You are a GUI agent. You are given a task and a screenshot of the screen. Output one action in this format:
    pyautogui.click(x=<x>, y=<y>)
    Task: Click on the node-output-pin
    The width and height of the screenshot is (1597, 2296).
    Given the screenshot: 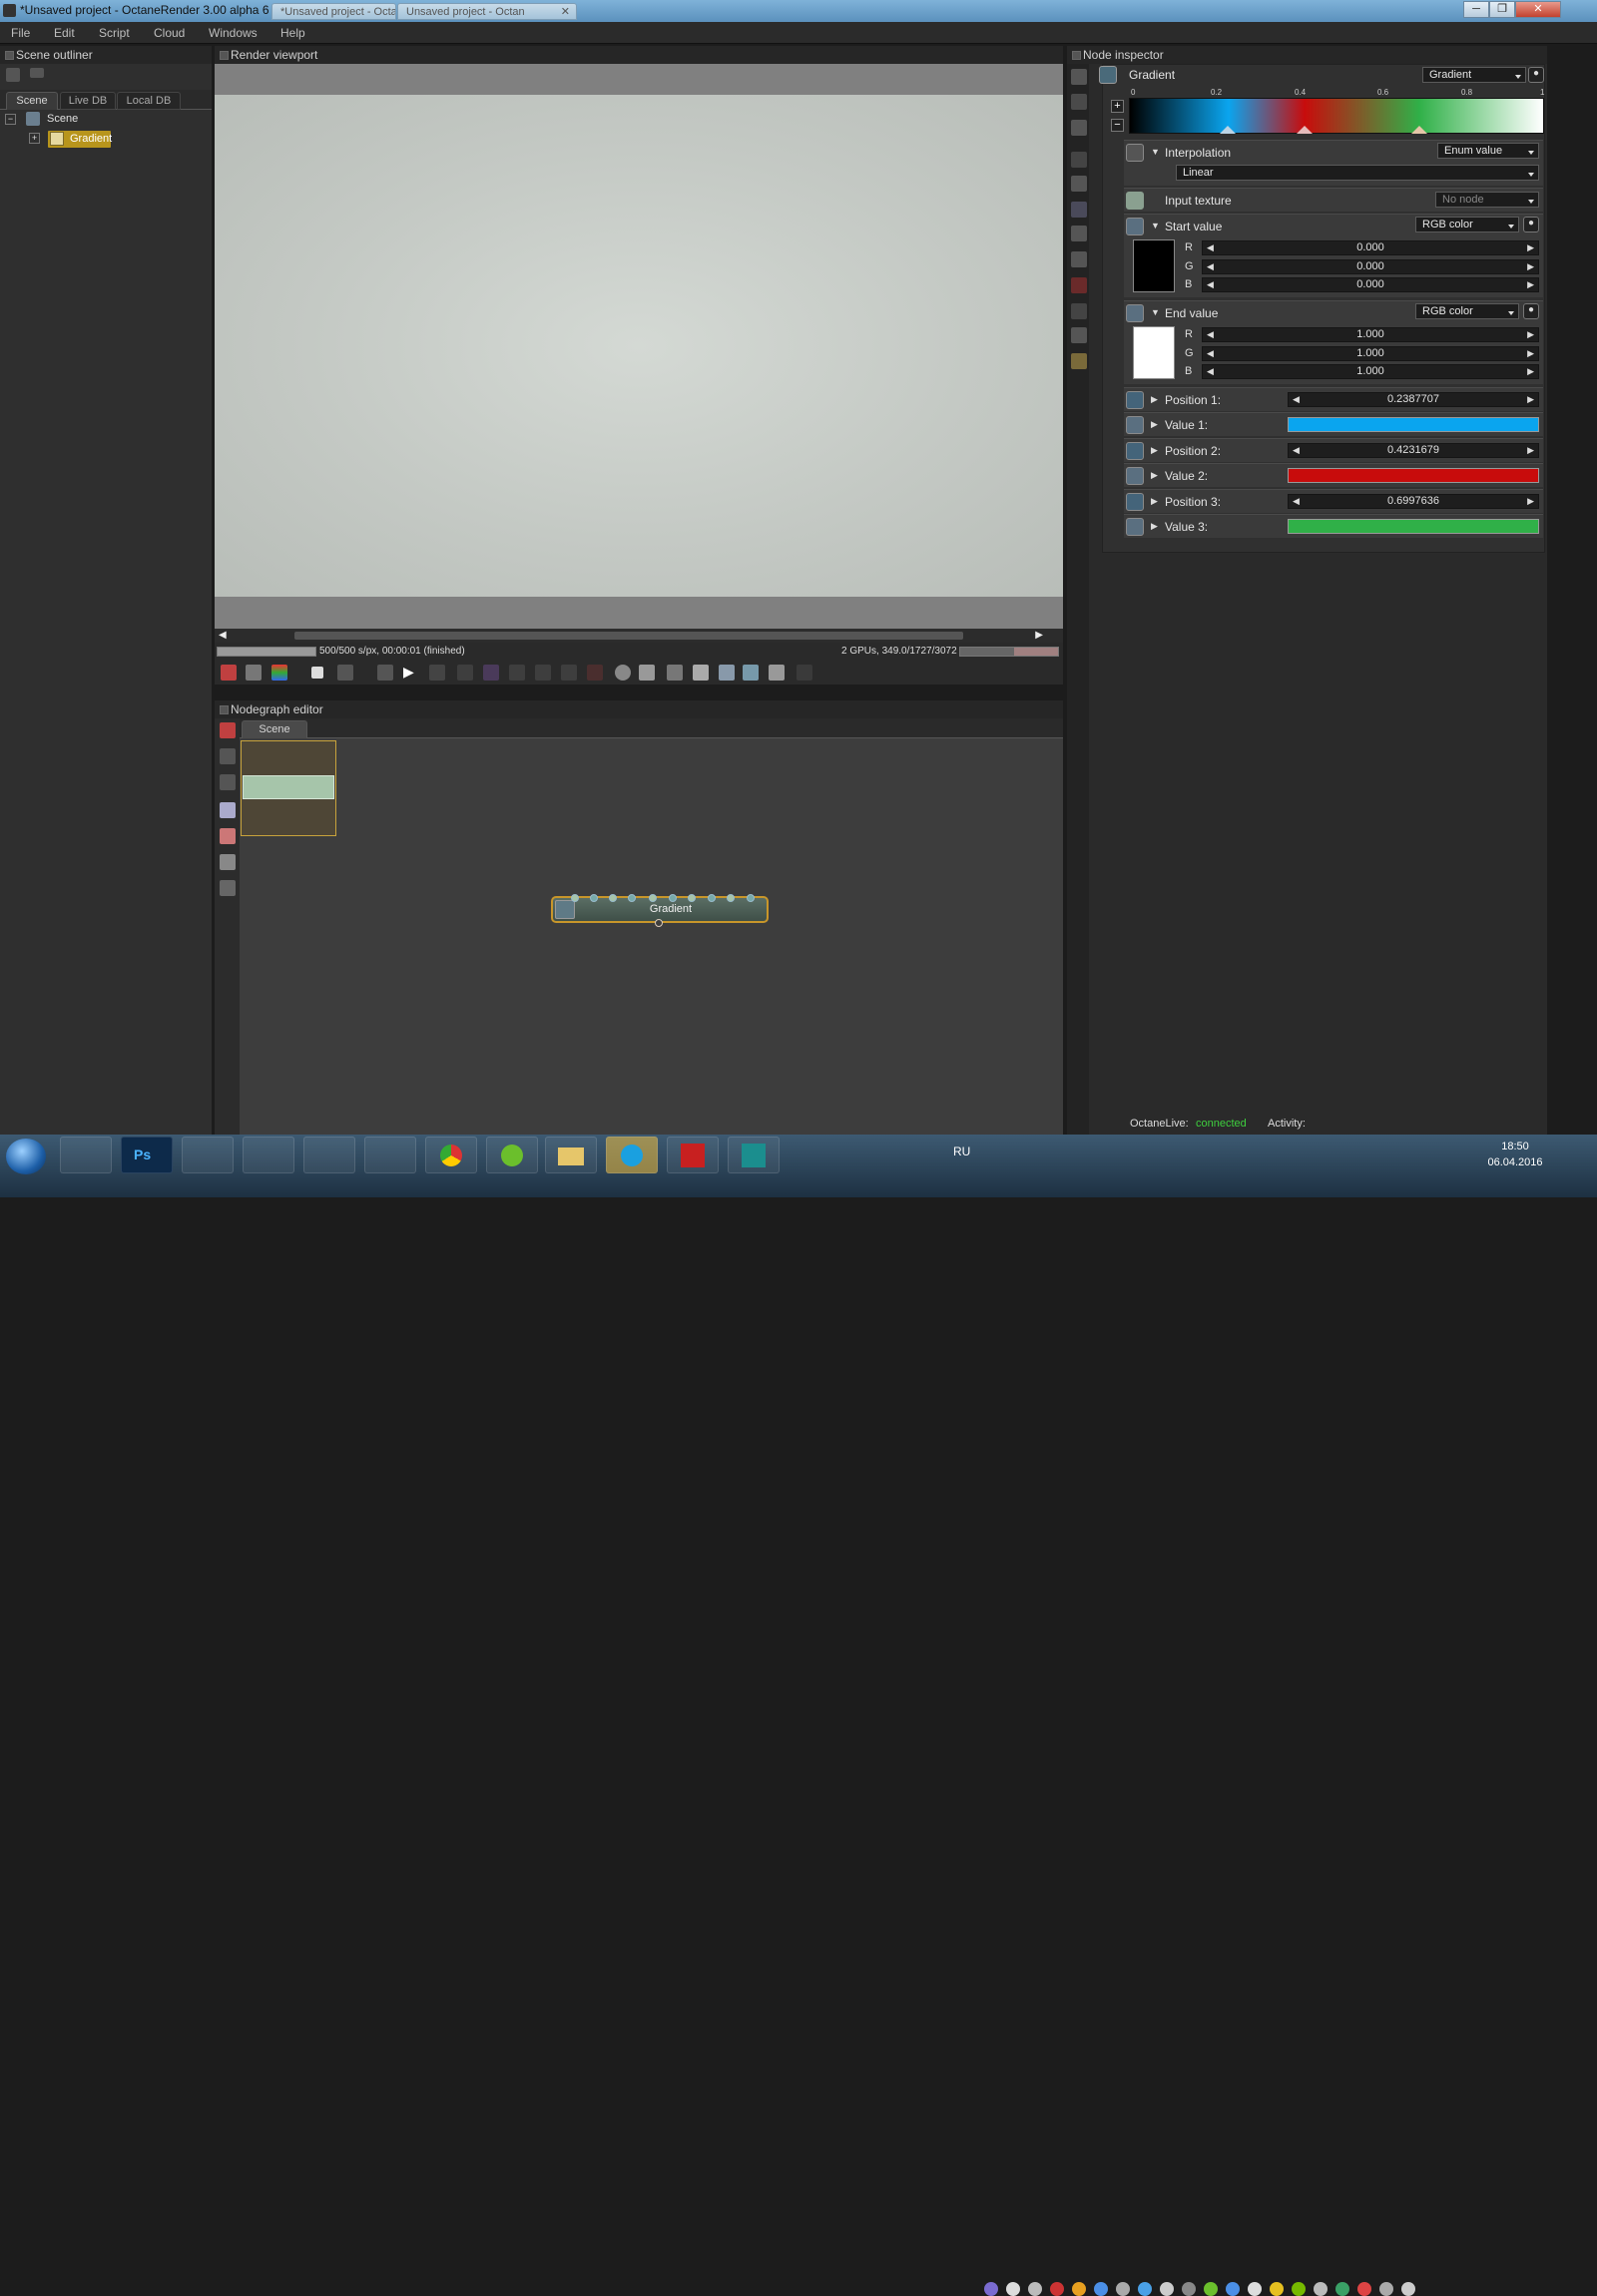 What is the action you would take?
    pyautogui.click(x=659, y=923)
    